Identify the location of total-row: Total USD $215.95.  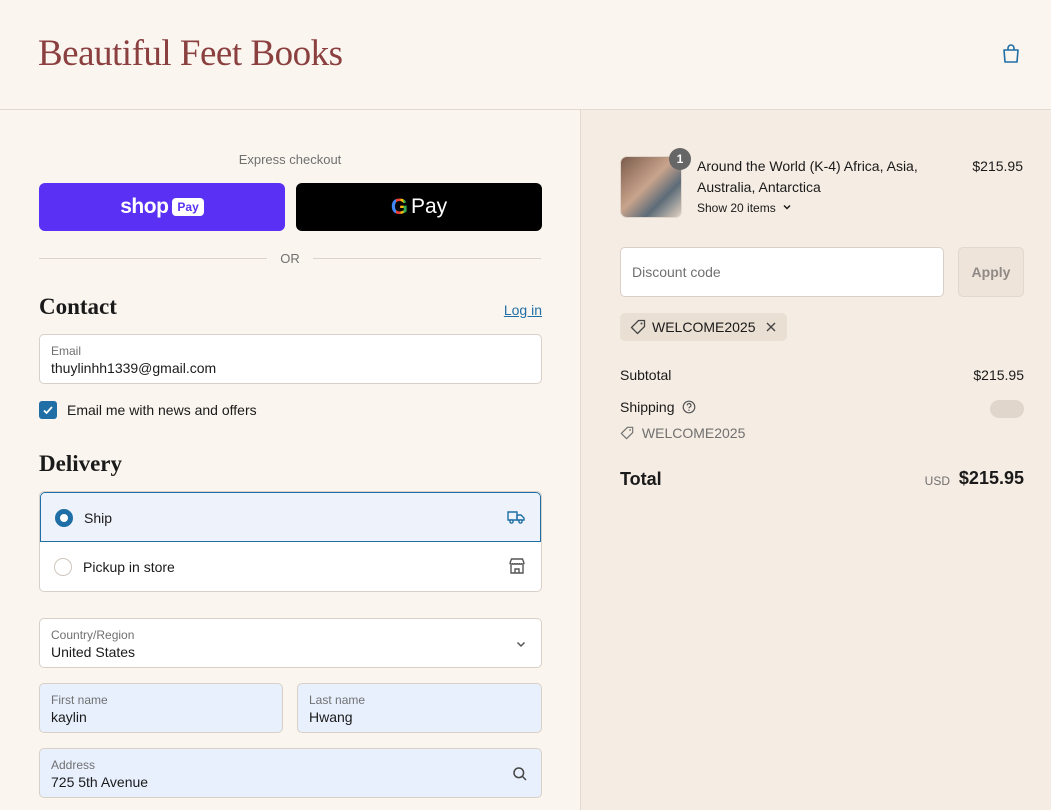
(822, 480).